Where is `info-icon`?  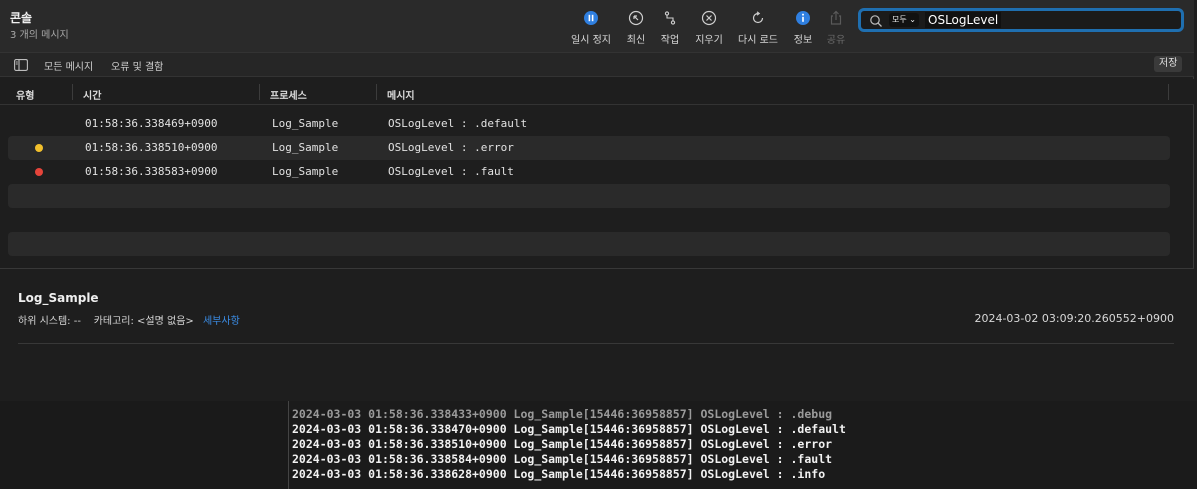
info-icon is located at coordinates (803, 18).